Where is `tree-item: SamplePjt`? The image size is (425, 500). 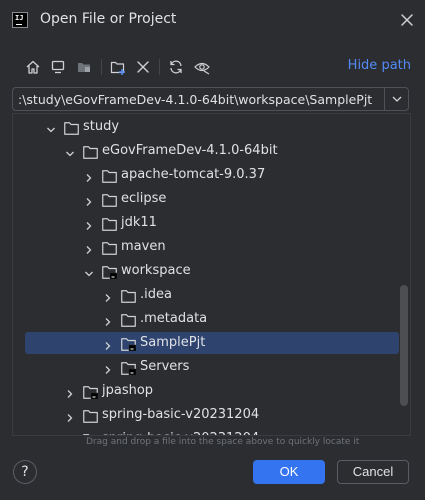 tree-item: SamplePjt is located at coordinates (212, 343).